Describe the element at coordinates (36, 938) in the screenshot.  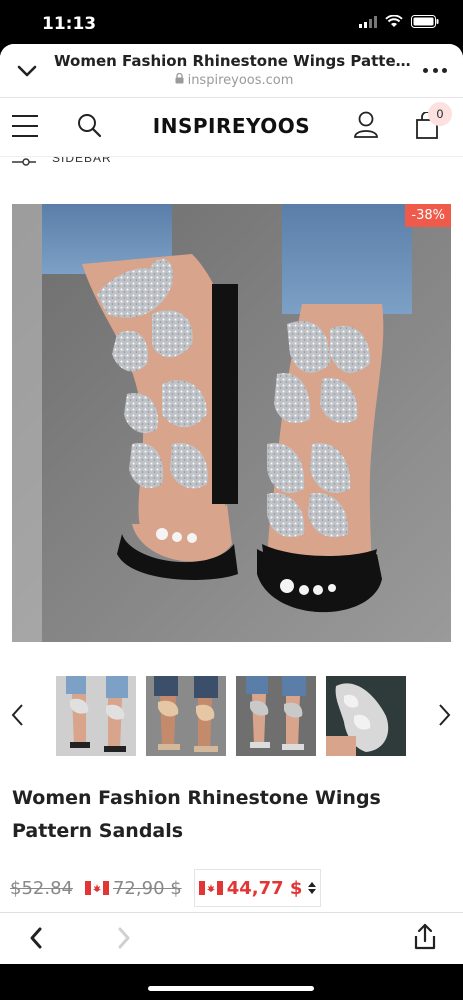
I see `back-arrow-icon` at that location.